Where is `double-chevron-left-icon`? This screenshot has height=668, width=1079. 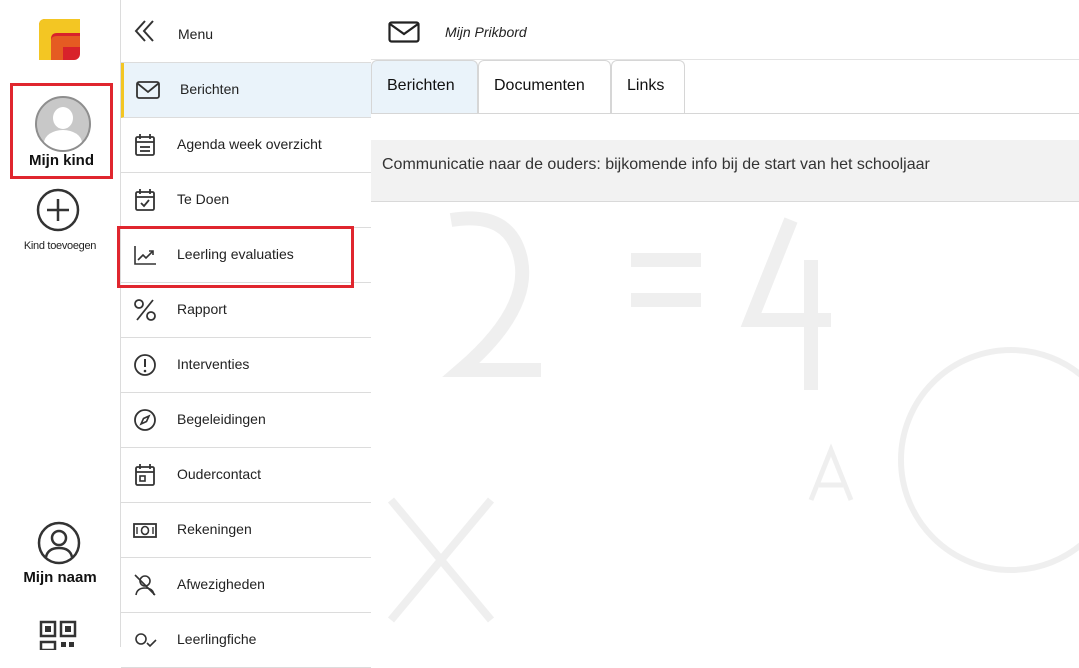
double-chevron-left-icon is located at coordinates (146, 31).